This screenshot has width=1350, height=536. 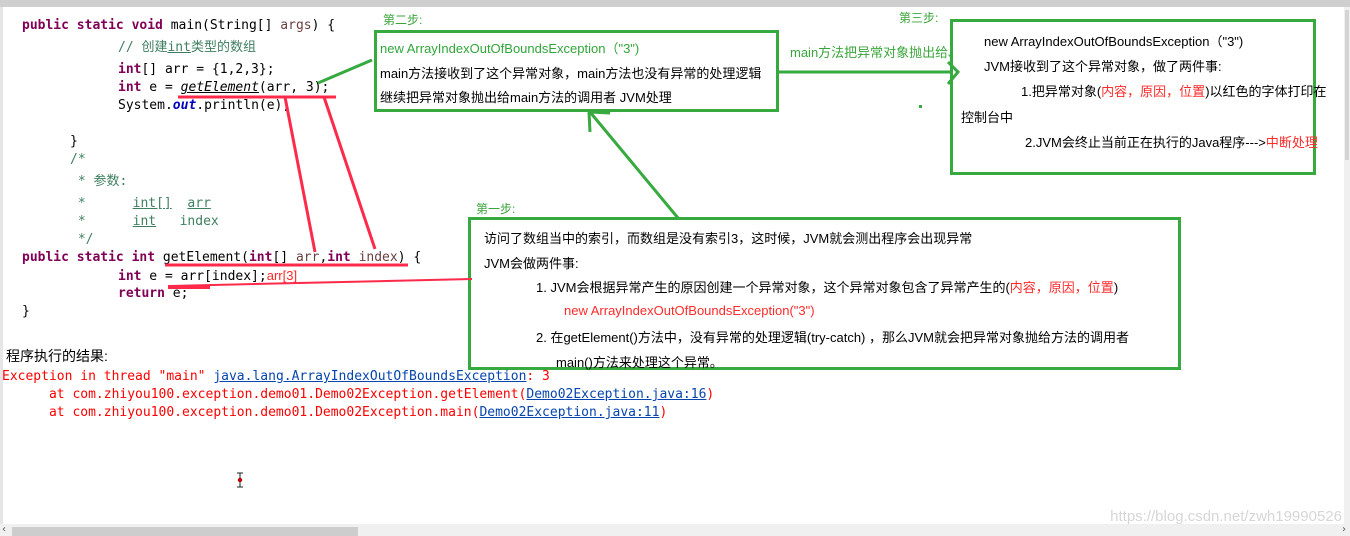 I want to click on step2-line3: 继续把异常对象抛出给main方法的调用者 JVM处理, so click(x=526, y=97).